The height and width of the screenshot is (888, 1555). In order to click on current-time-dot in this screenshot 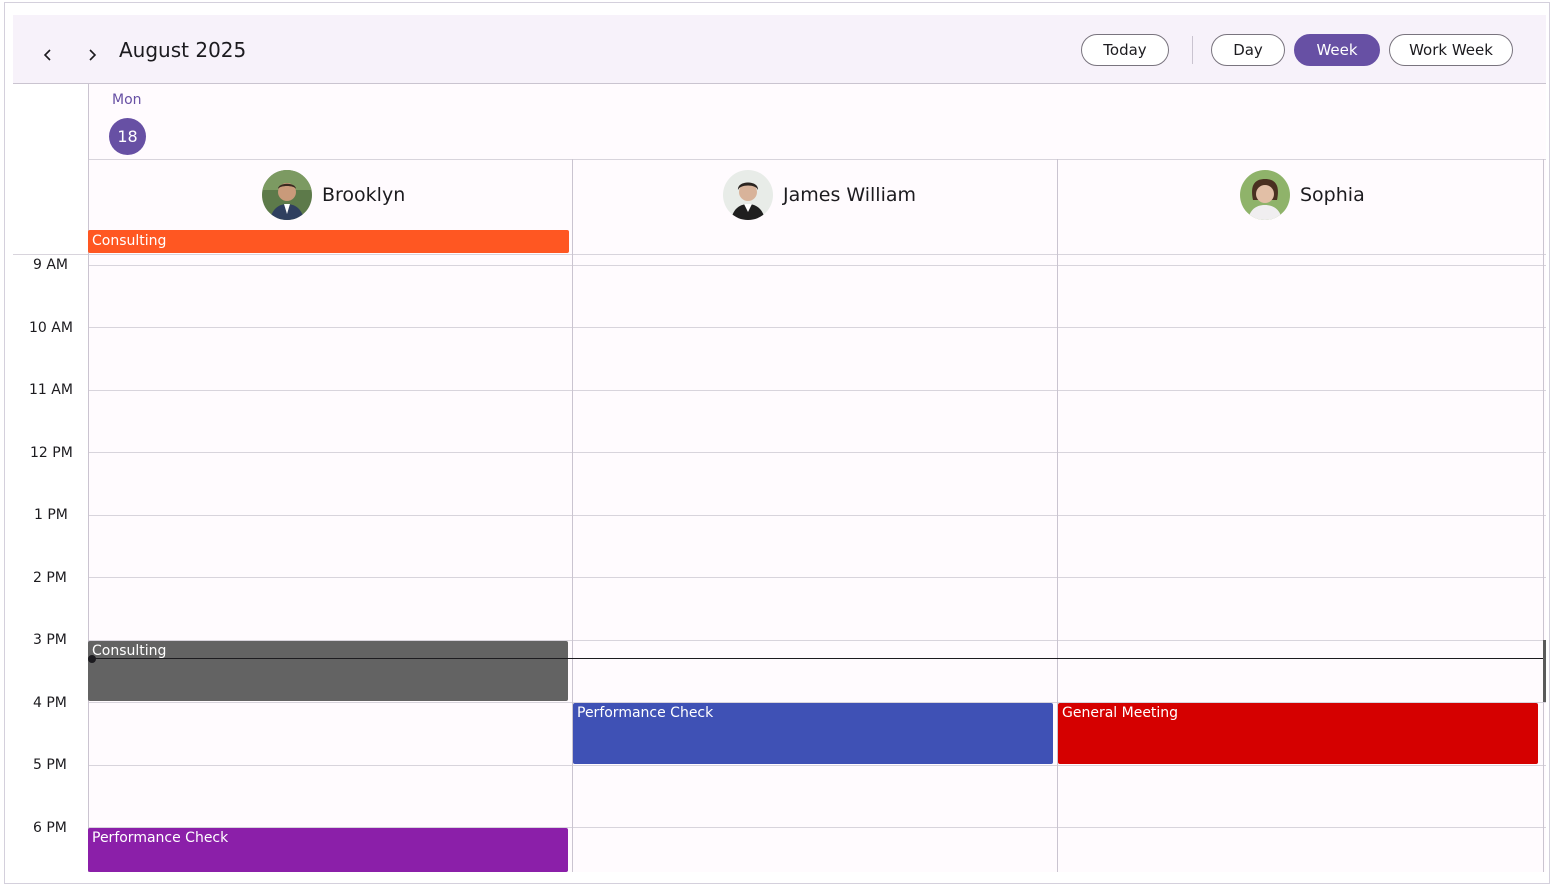, I will do `click(92, 659)`.